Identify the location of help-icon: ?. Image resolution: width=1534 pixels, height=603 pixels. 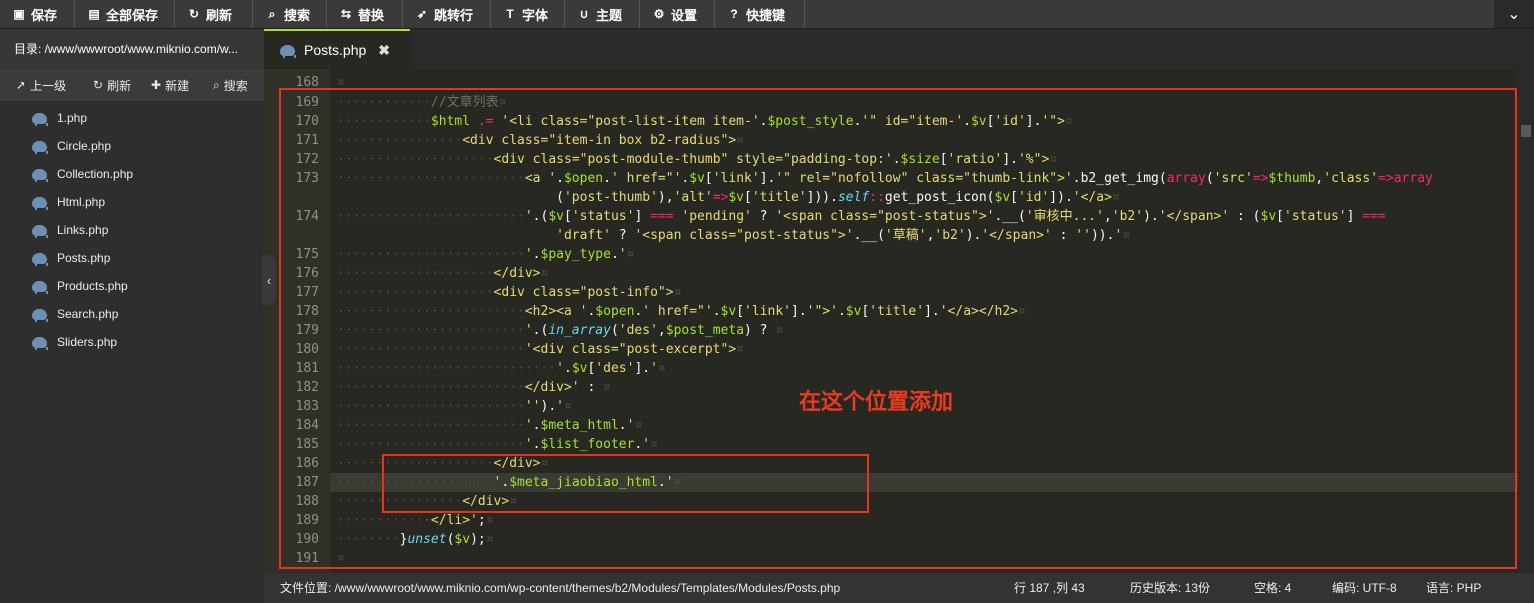
(734, 14).